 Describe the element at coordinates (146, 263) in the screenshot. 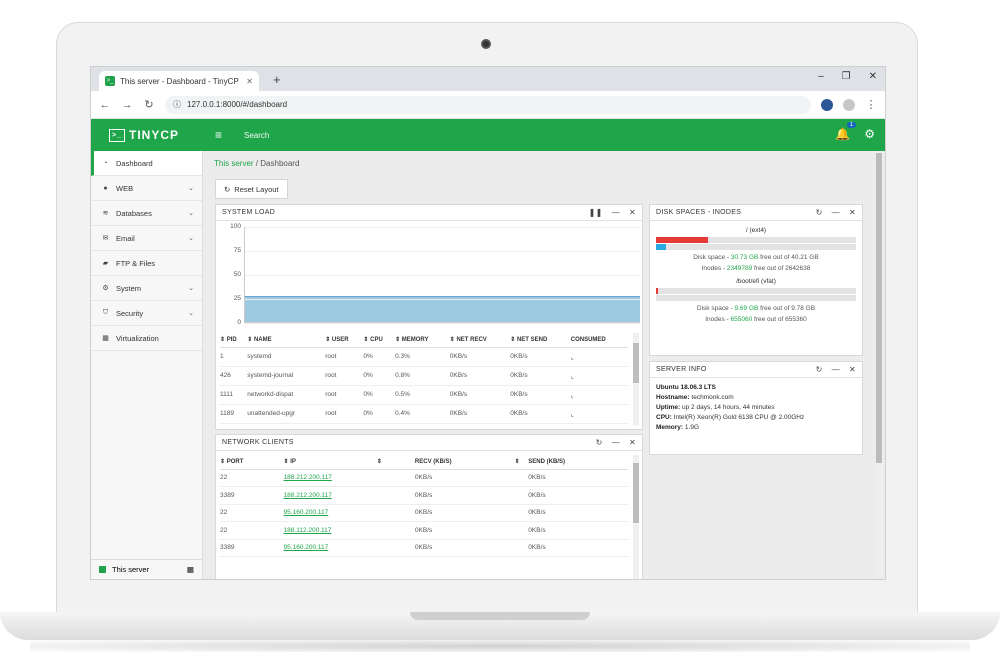

I see `sidebar-item-ftp-files: ▰ FTP & Files` at that location.